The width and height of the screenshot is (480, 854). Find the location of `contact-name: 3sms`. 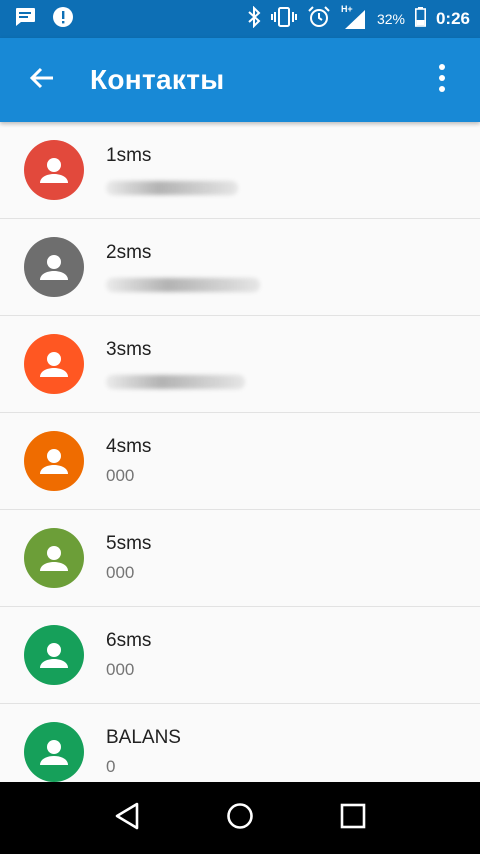

contact-name: 3sms is located at coordinates (129, 349).